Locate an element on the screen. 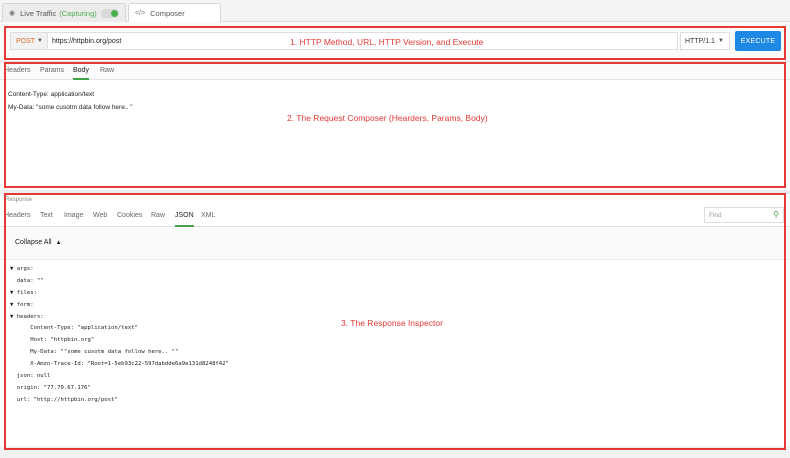 Image resolution: width=790 pixels, height=458 pixels. capture-toggle is located at coordinates (110, 13).